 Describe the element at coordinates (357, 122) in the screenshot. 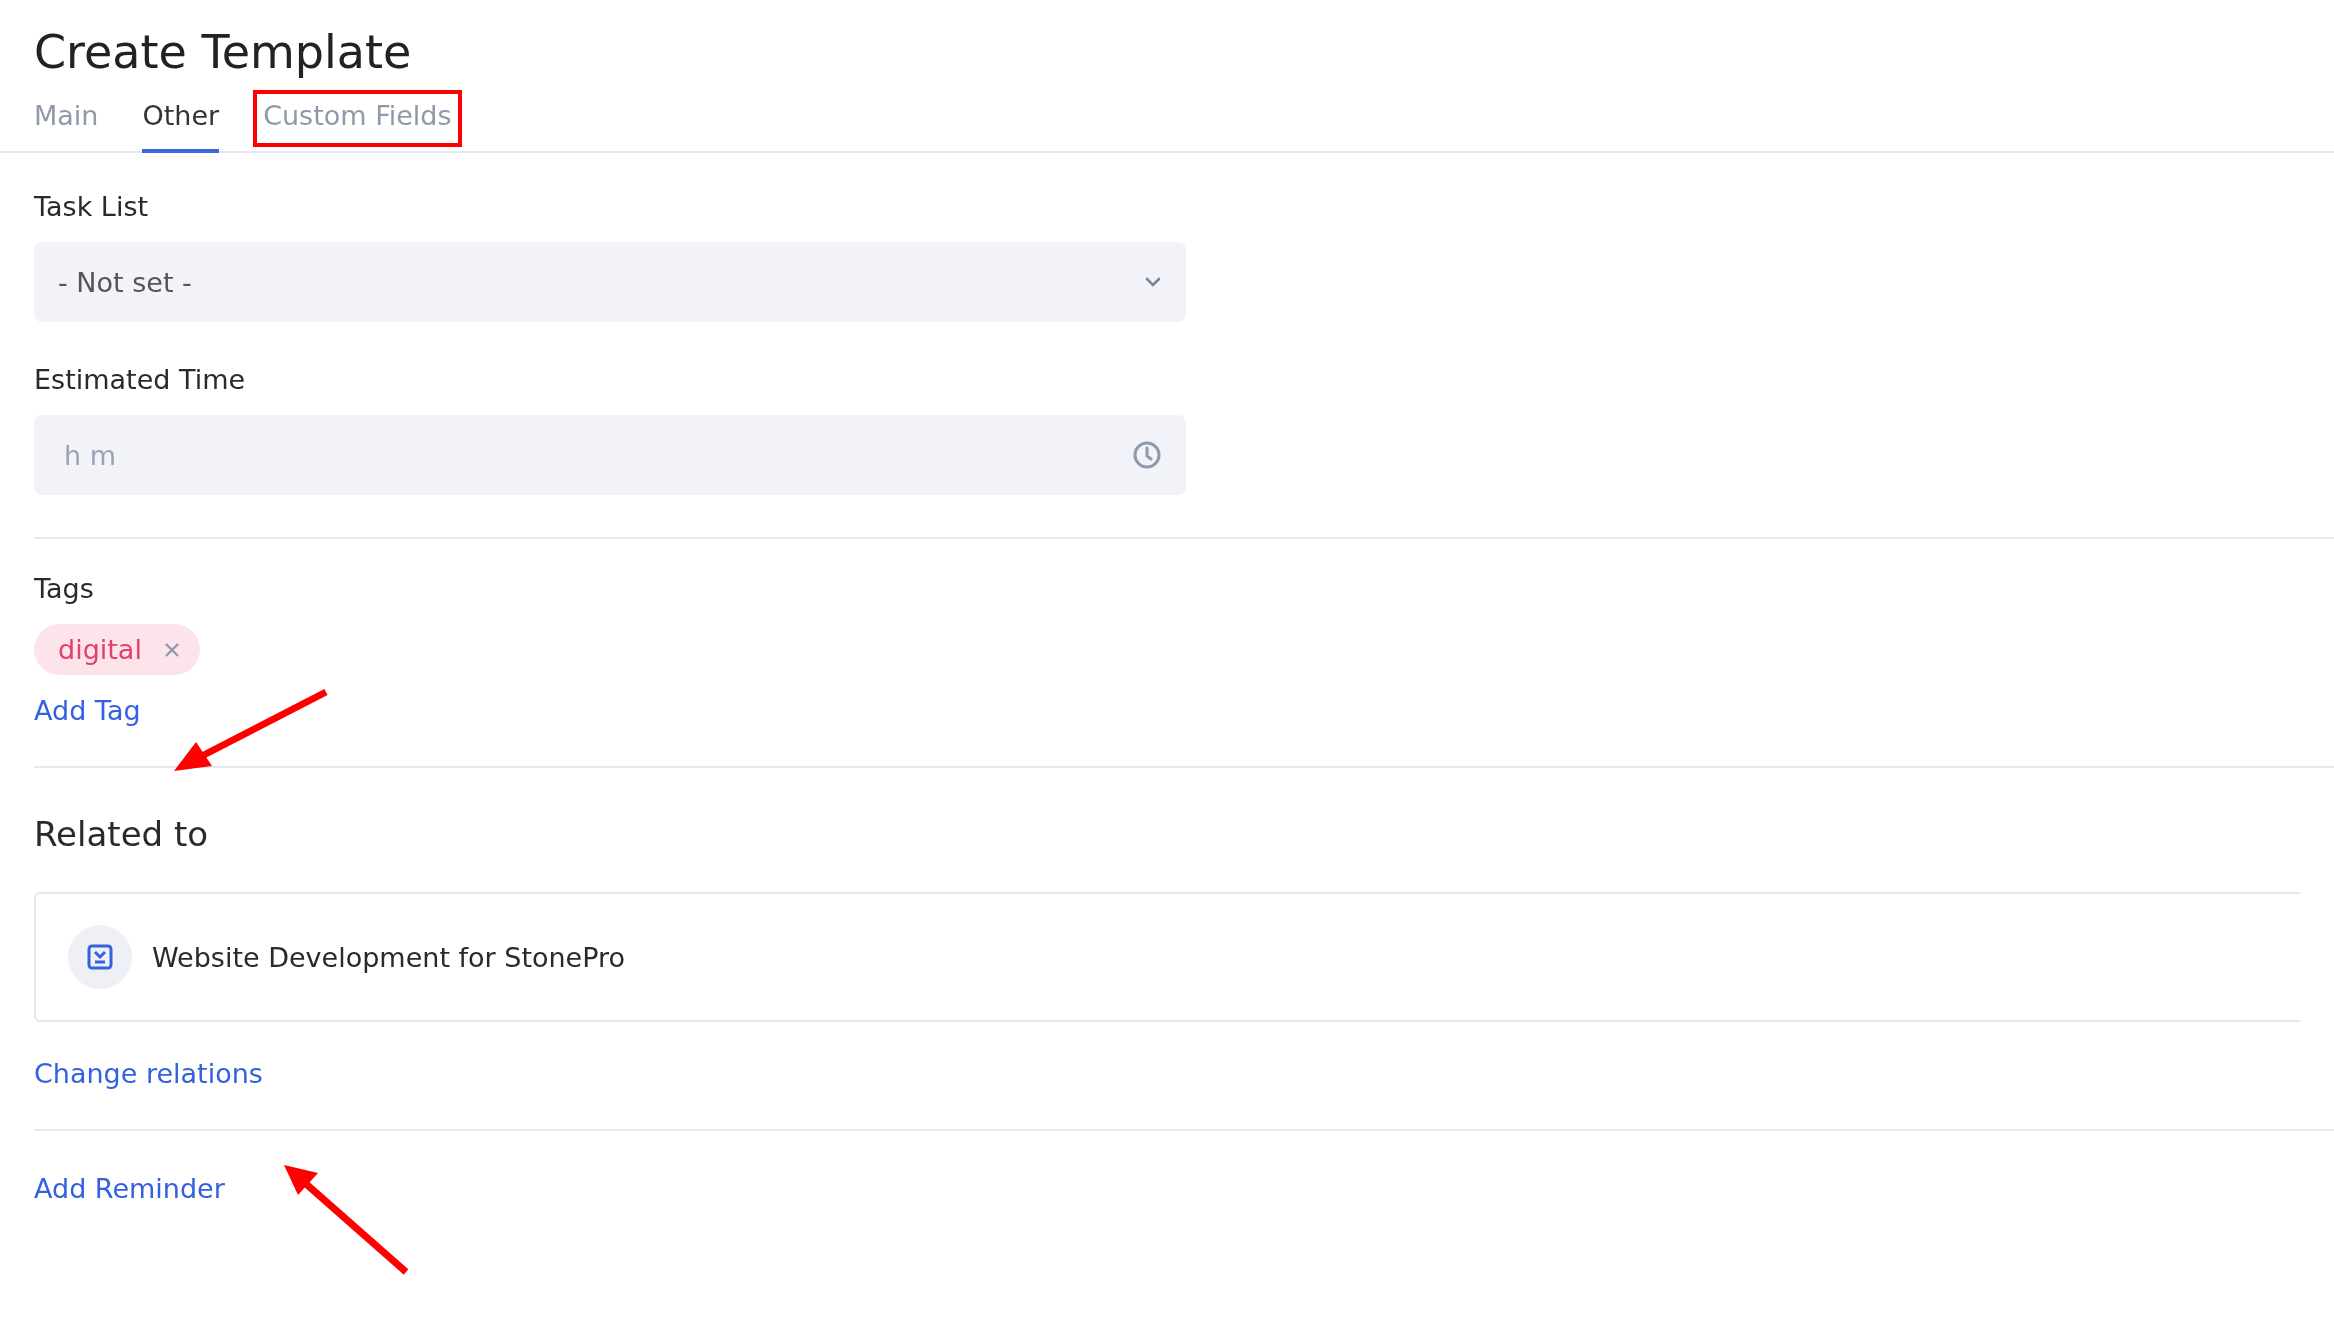

I see `tab: Custom Fields` at that location.